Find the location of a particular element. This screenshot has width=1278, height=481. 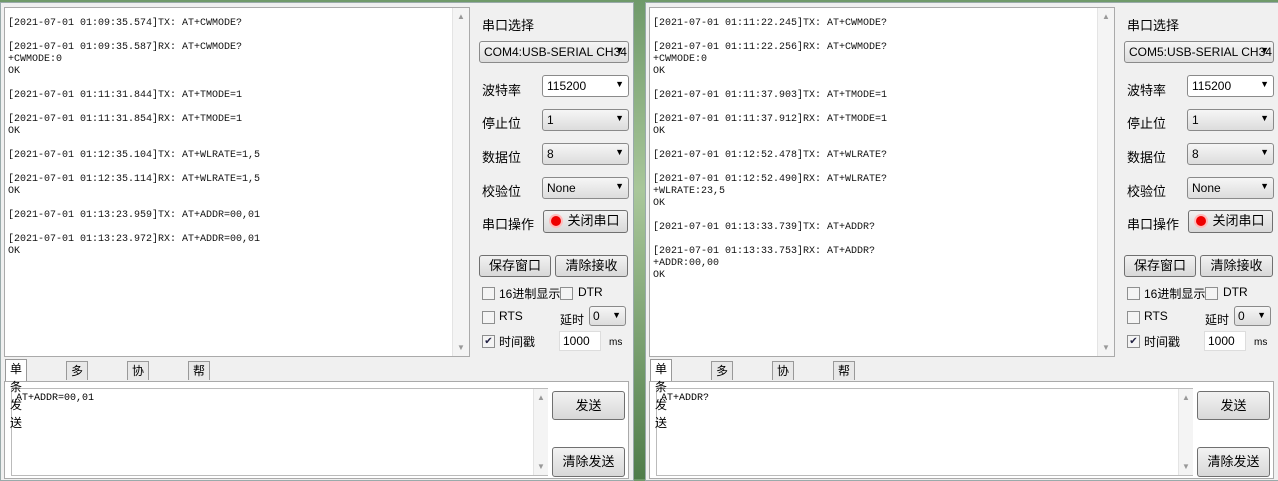

data-bits-label: 数据位 is located at coordinates (502, 157).